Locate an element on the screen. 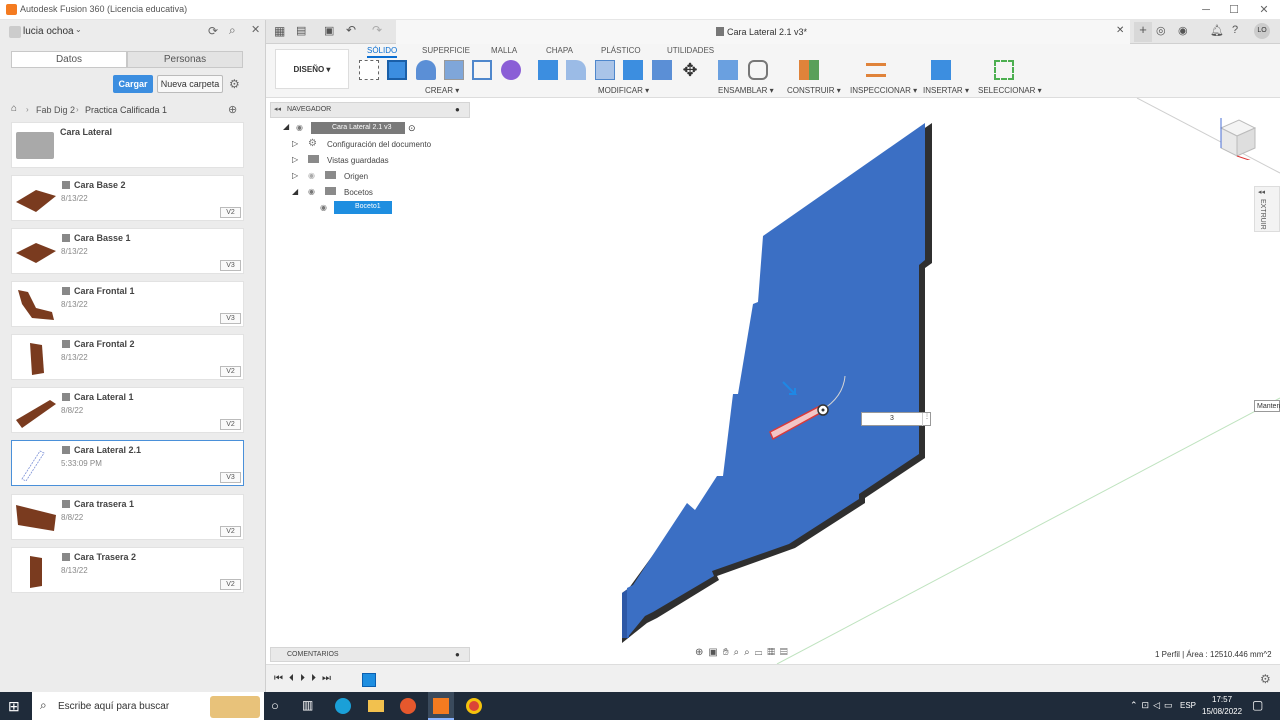 Image resolution: width=1280 pixels, height=720 pixels. file-card: Cara Frontal 1 8/13/22 V3 is located at coordinates (127, 304).